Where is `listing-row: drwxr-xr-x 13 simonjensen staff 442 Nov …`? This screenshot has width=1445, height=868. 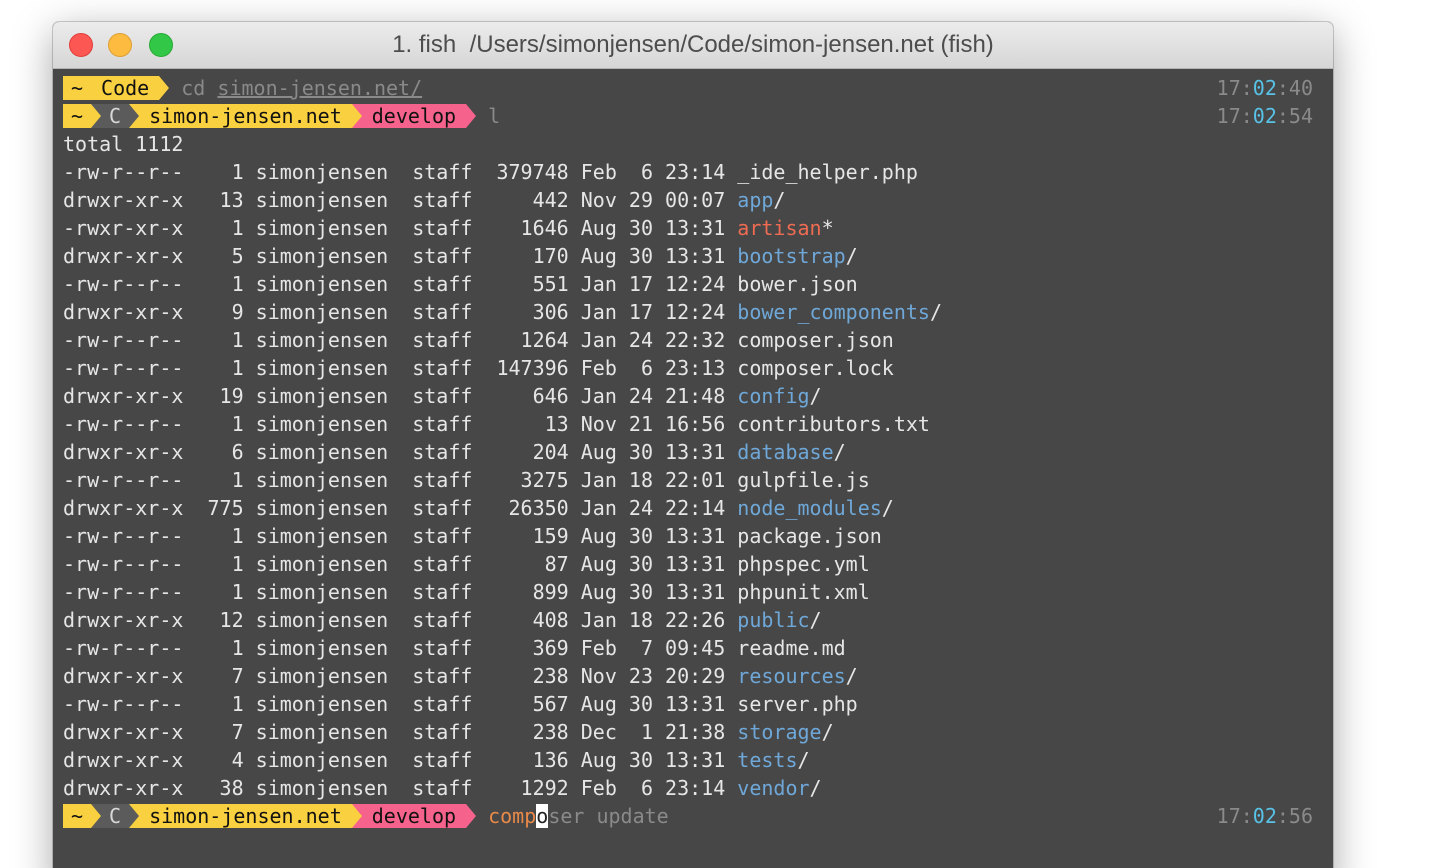
listing-row: drwxr-xr-x 13 simonjensen staff 442 Nov … is located at coordinates (698, 200).